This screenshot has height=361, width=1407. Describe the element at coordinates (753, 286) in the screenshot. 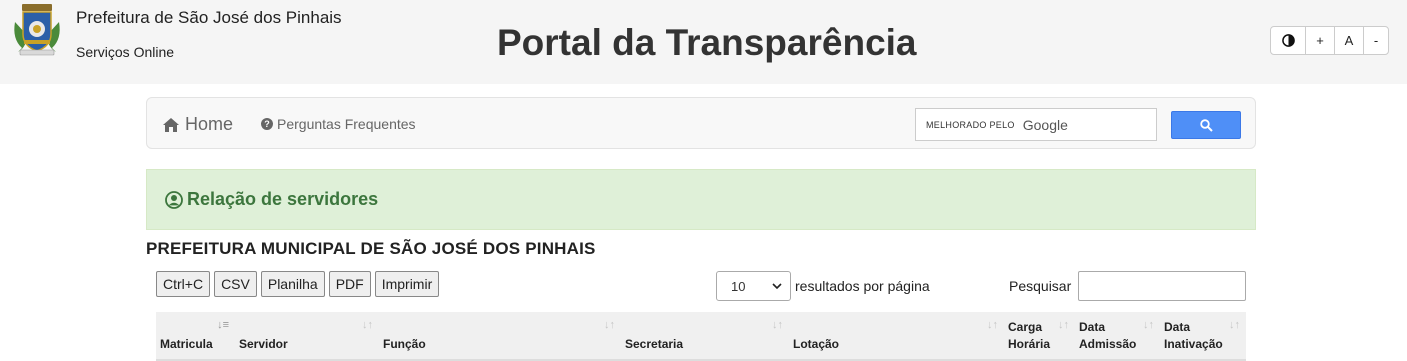

I see `page-length-select: 10` at that location.